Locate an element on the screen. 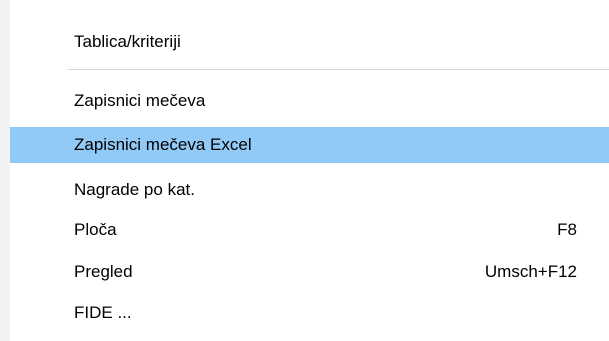 This screenshot has width=609, height=341. menu-item-label: Ploča is located at coordinates (95, 229).